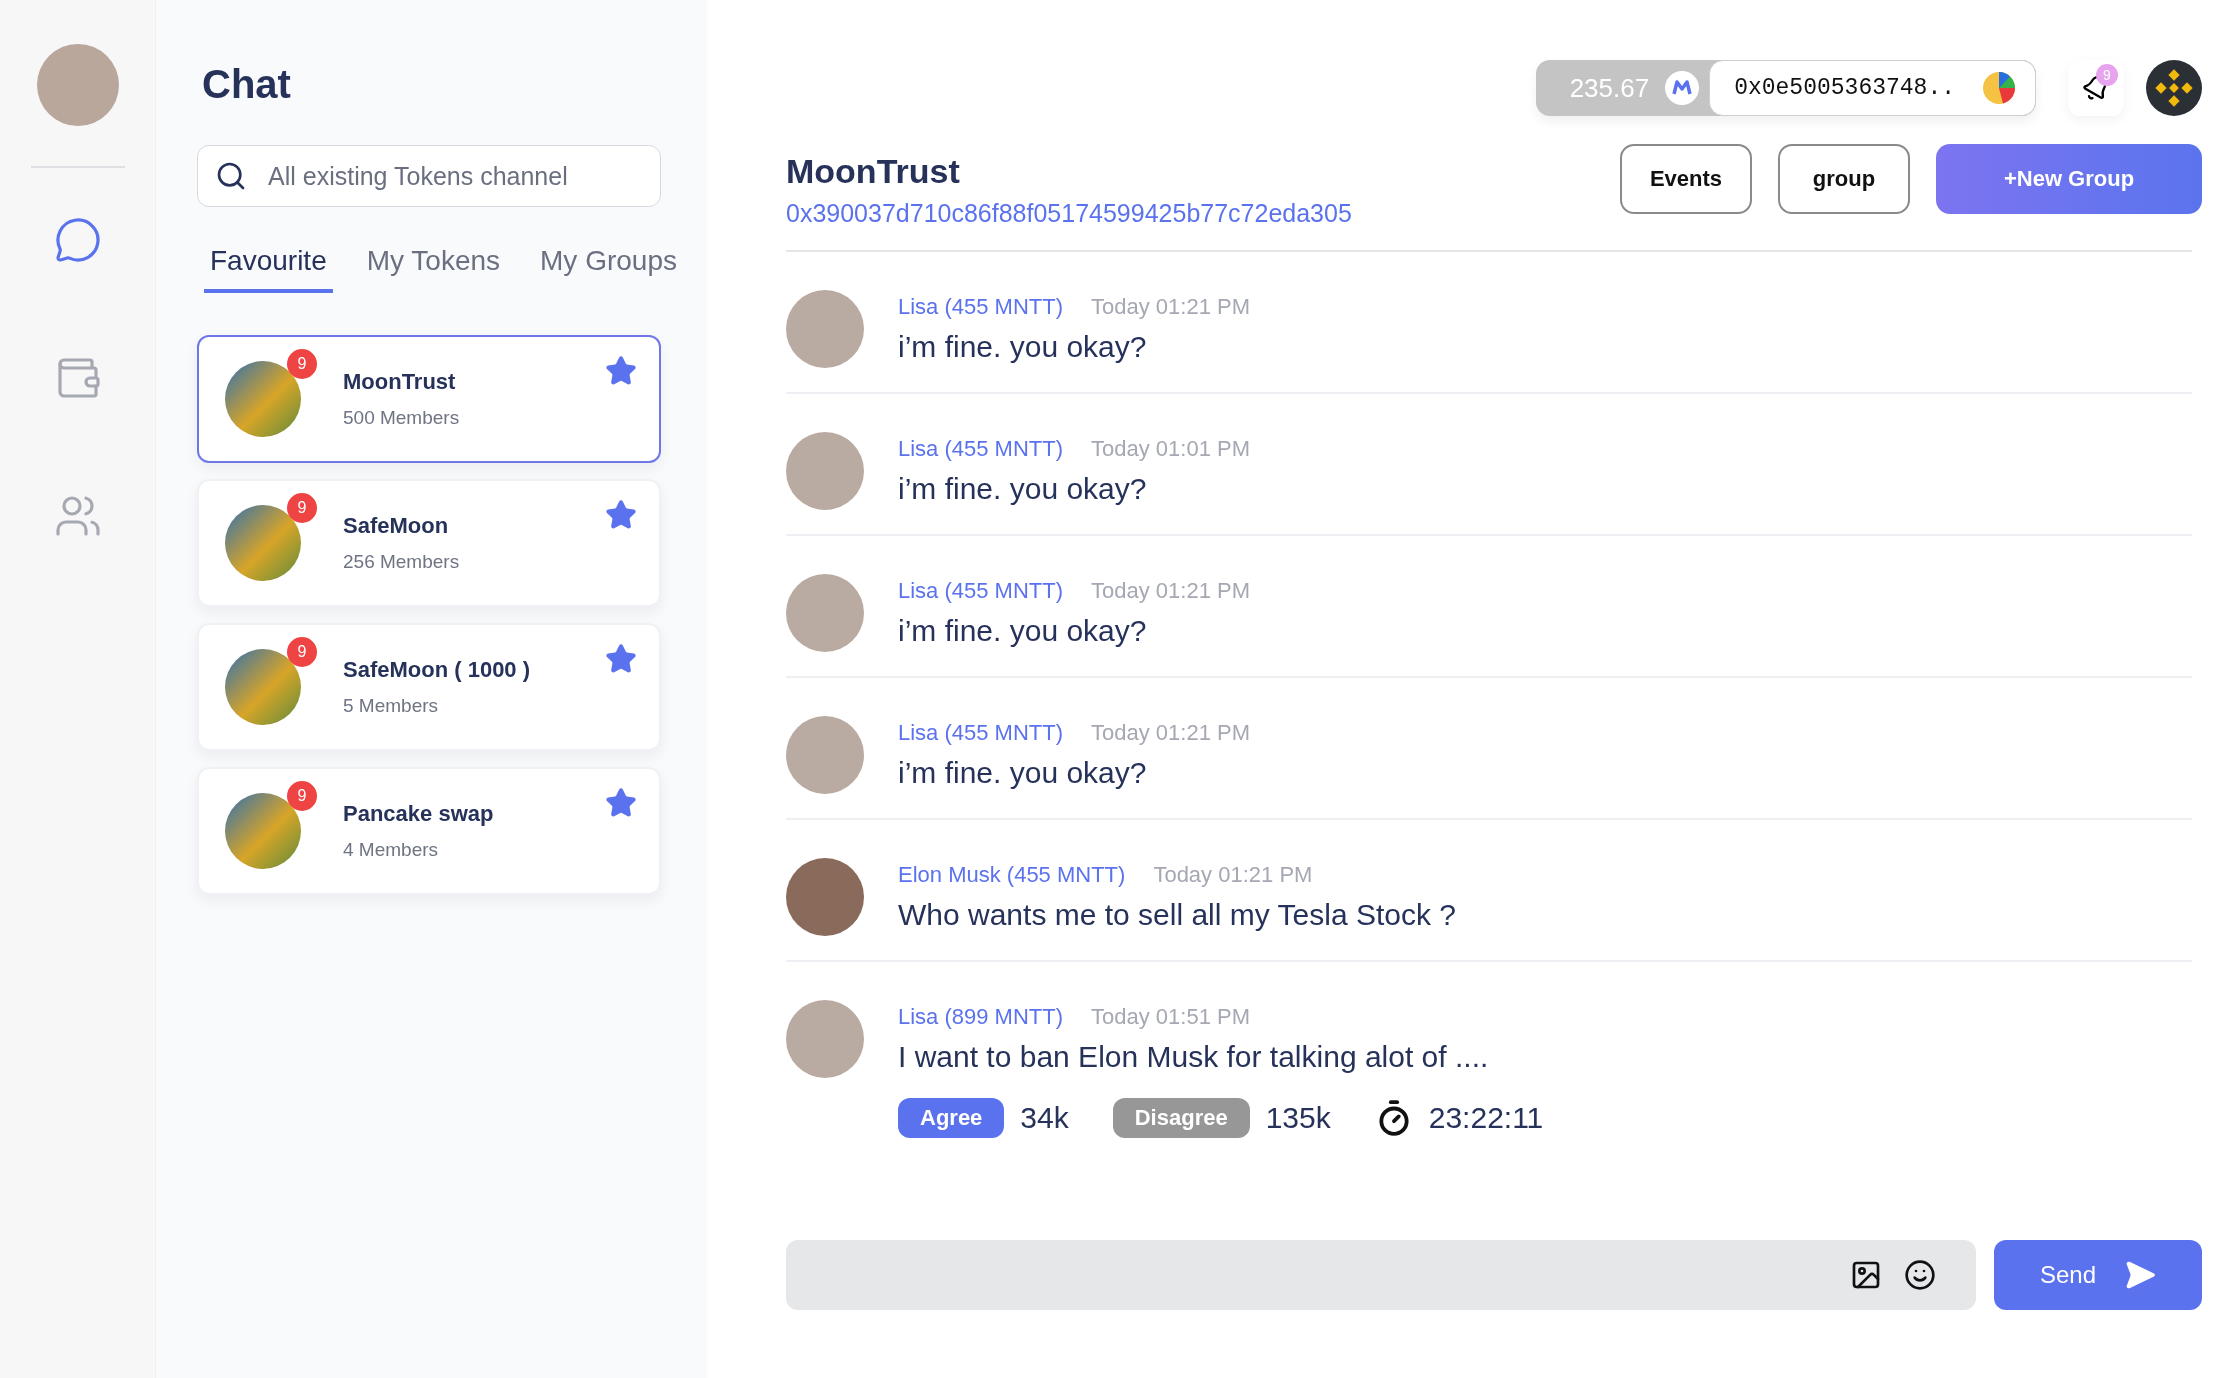  What do you see at coordinates (1171, 449) in the screenshot?
I see `message-time: Today 01:01 PM` at bounding box center [1171, 449].